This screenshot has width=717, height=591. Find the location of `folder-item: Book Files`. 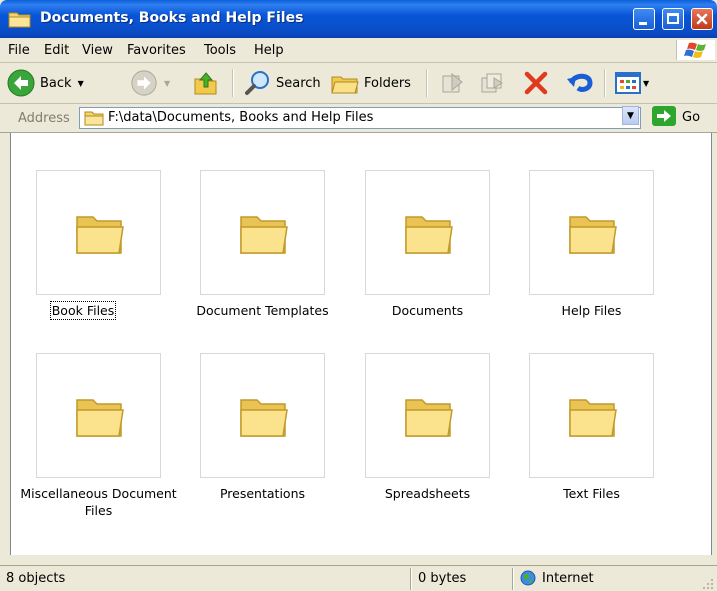

folder-item: Book Files is located at coordinates (91, 255).